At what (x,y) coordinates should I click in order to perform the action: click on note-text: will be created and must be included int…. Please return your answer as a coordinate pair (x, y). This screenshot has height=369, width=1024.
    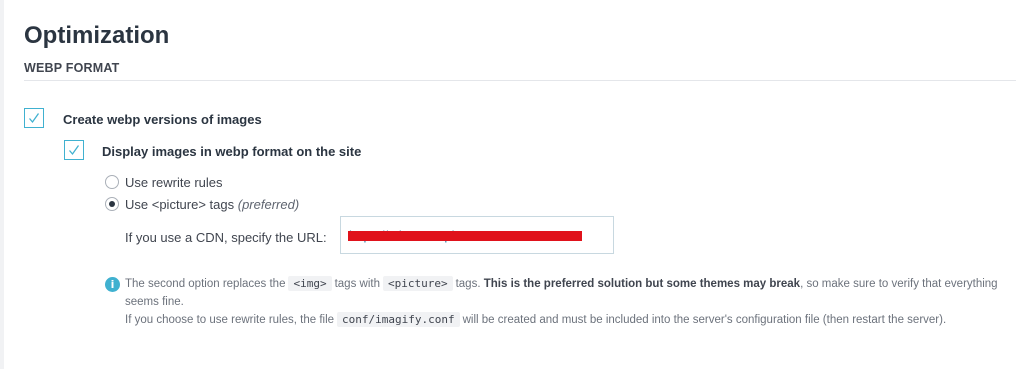
    Looking at the image, I should click on (704, 320).